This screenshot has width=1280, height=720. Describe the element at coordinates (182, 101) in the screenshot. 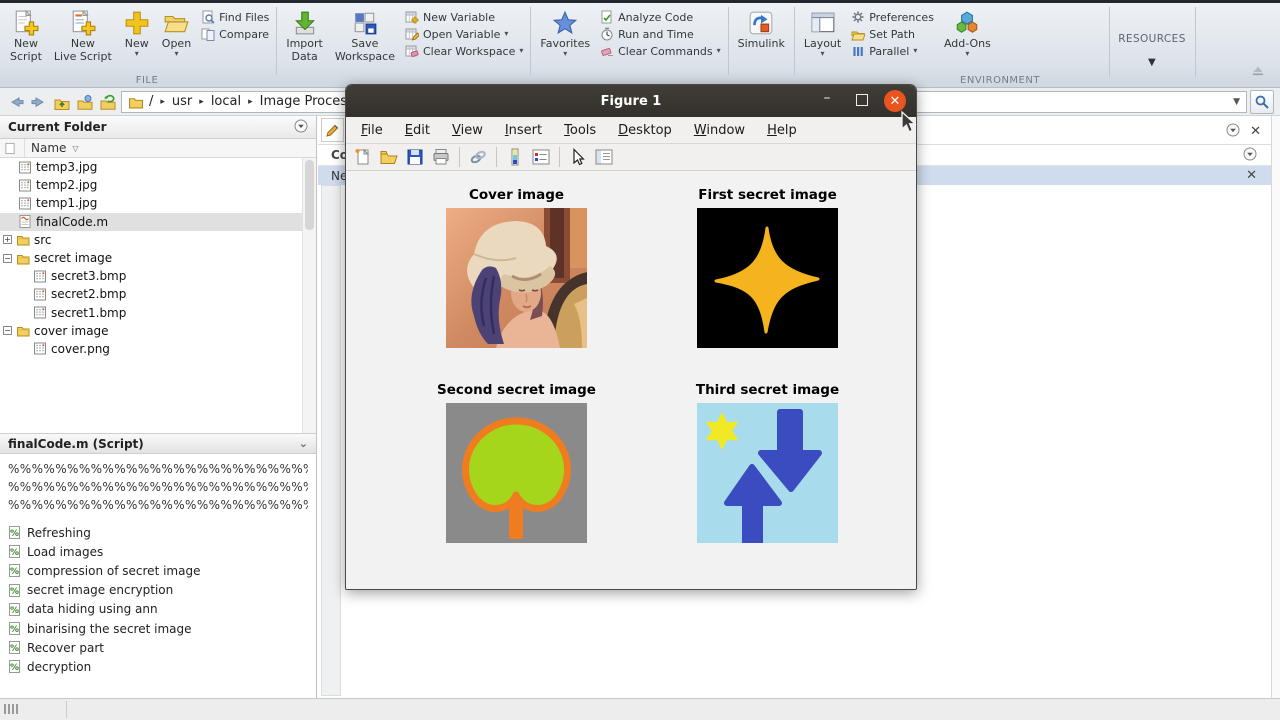

I see `breadcrumb-item: usr` at that location.